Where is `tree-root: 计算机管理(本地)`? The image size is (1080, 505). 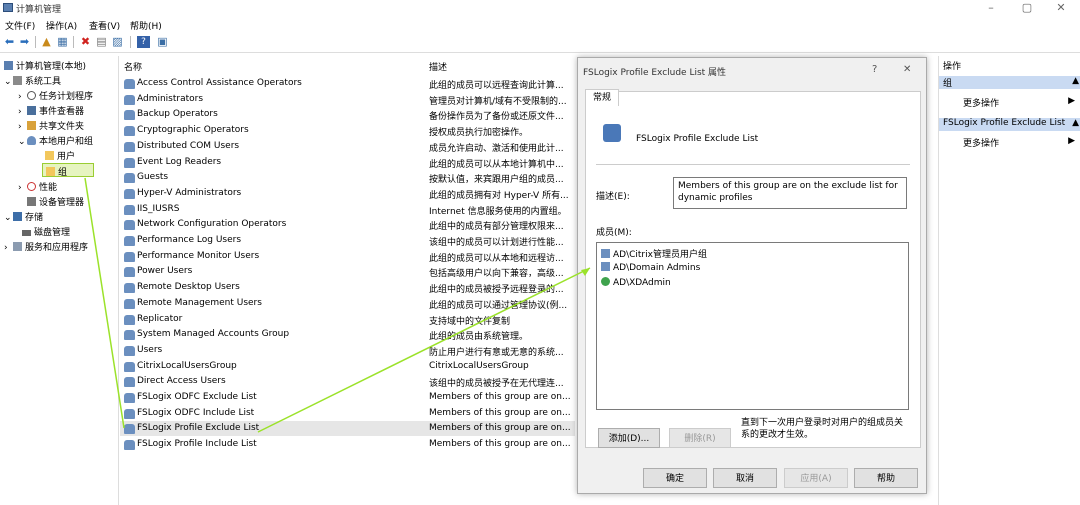
tree-root: 计算机管理(本地) is located at coordinates (45, 65).